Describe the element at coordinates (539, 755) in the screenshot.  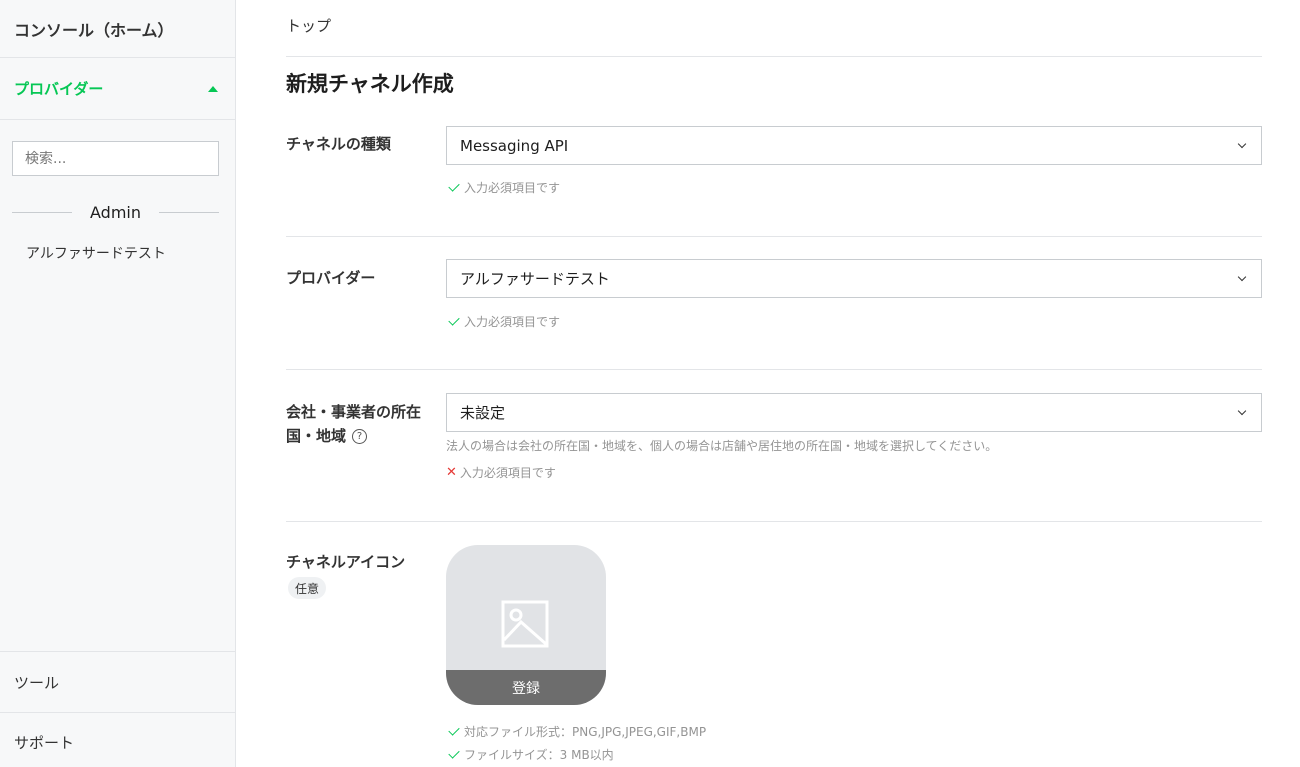
I see `file-size-text: ファイルサイズ：3 MB以内` at that location.